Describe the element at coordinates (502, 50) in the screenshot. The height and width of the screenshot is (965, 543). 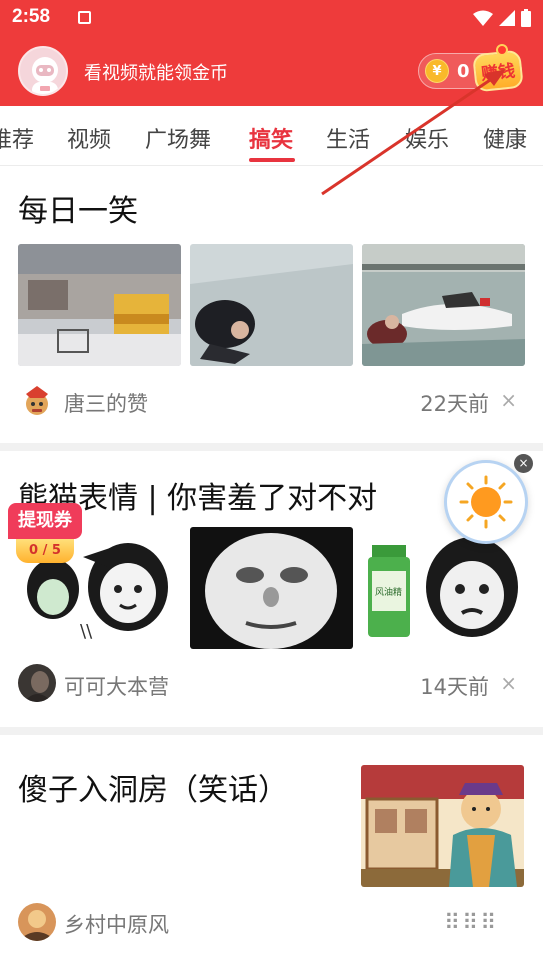
I see `earn-notification-dot` at that location.